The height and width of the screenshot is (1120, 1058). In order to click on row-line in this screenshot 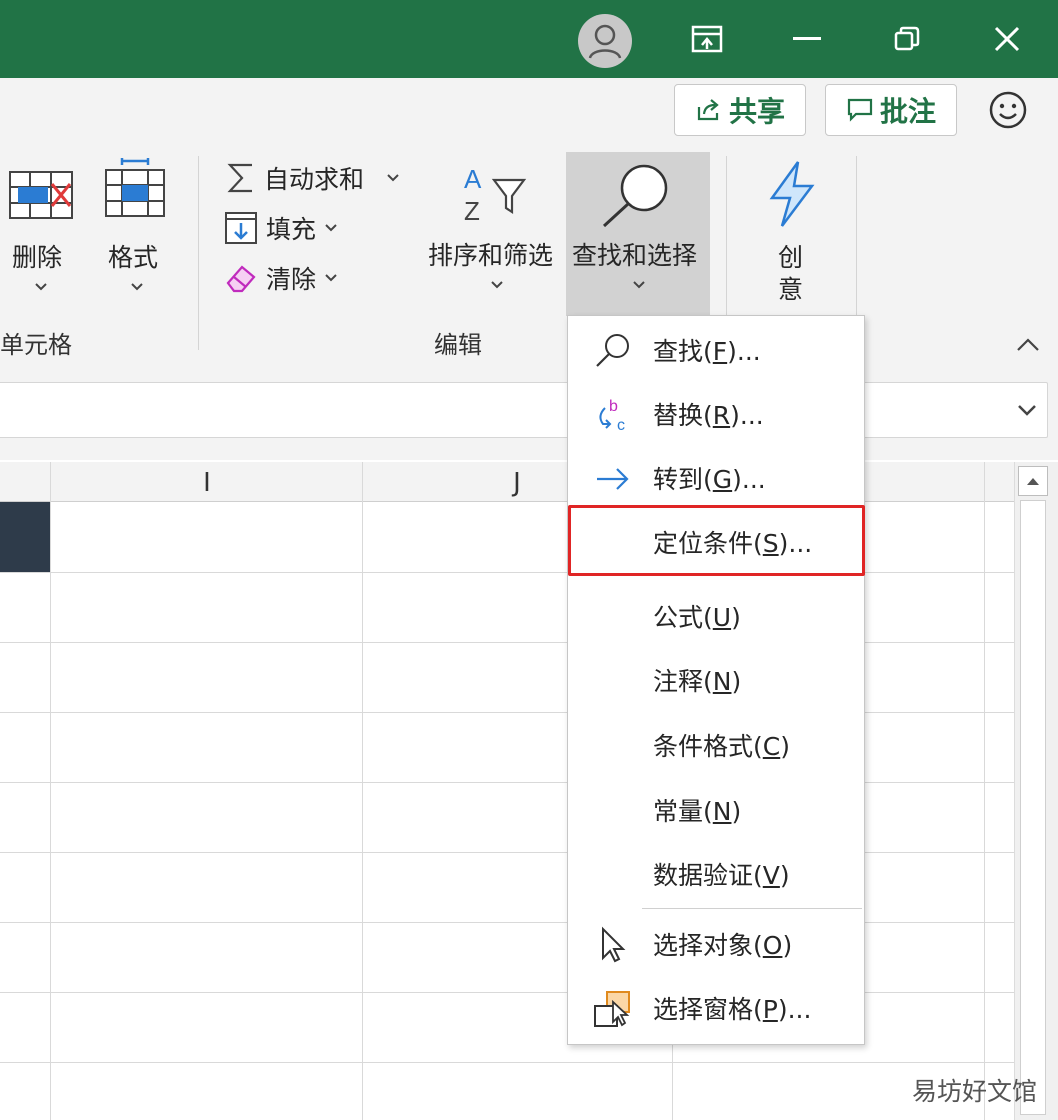, I will do `click(507, 1062)`.